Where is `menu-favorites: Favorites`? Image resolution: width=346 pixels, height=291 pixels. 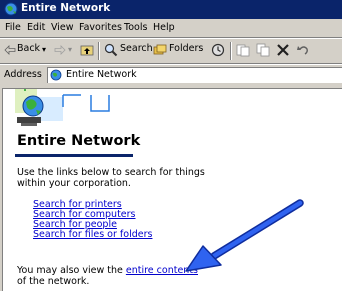 menu-favorites: Favorites is located at coordinates (100, 27).